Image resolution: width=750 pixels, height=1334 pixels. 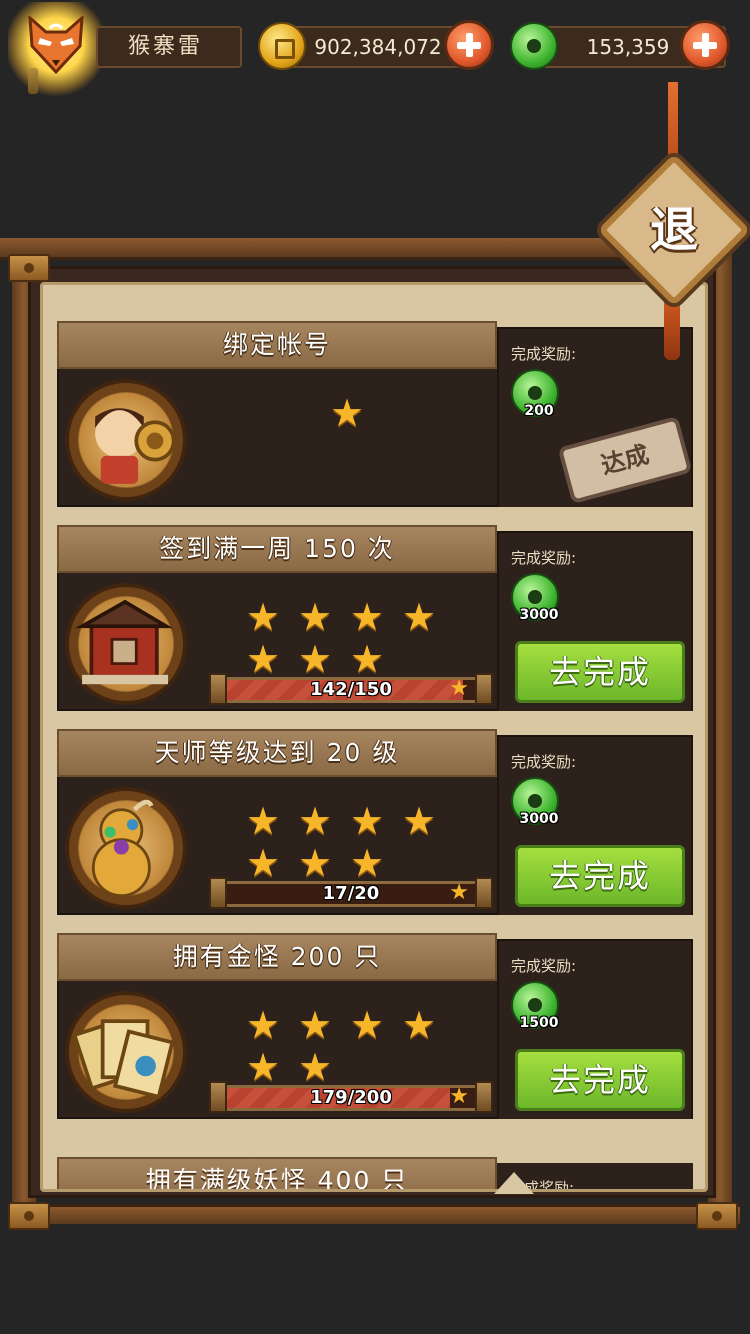 What do you see at coordinates (56, 45) in the screenshot?
I see `fox-mask-icon` at bounding box center [56, 45].